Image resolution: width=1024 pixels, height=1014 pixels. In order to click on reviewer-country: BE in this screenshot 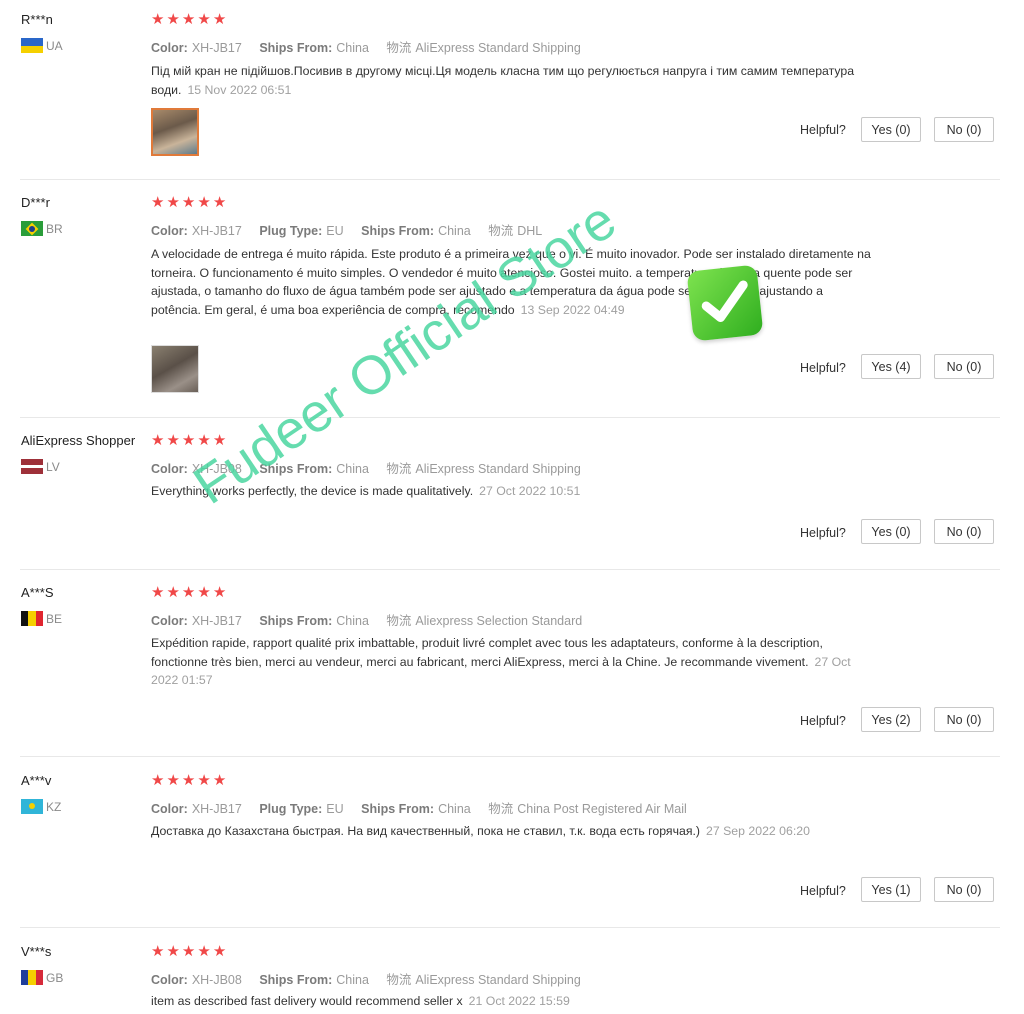, I will do `click(41, 618)`.